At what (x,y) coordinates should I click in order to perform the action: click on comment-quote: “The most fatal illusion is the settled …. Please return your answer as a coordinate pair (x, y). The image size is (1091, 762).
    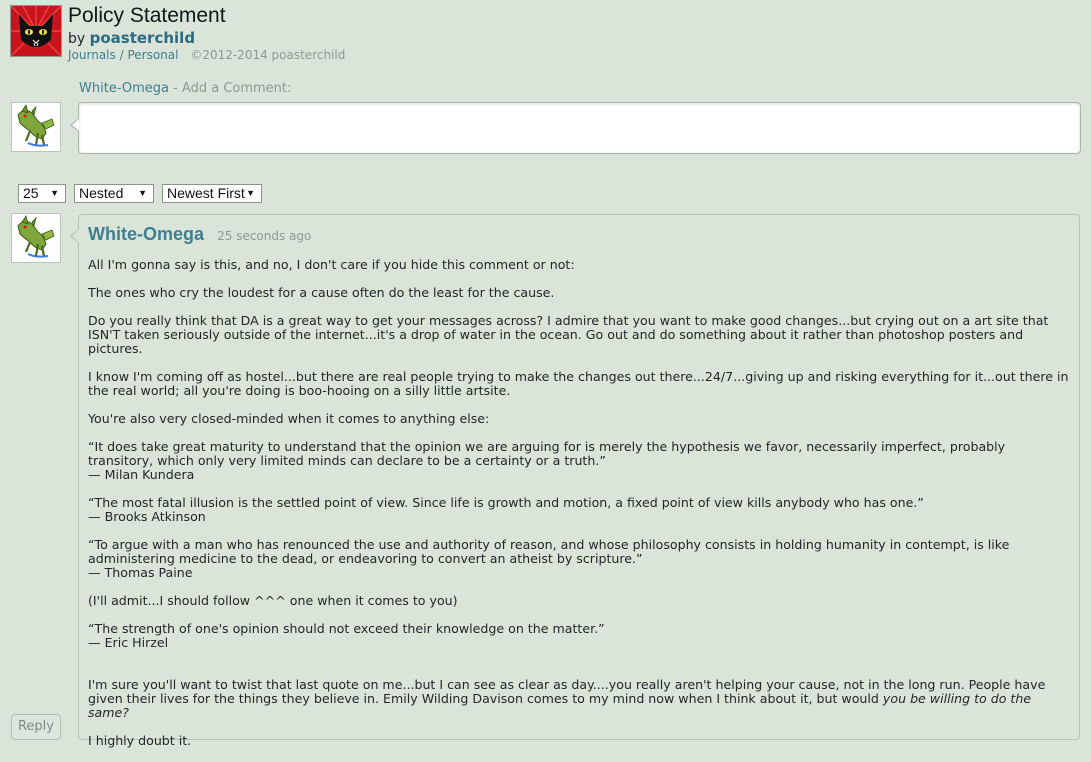
    Looking at the image, I should click on (506, 509).